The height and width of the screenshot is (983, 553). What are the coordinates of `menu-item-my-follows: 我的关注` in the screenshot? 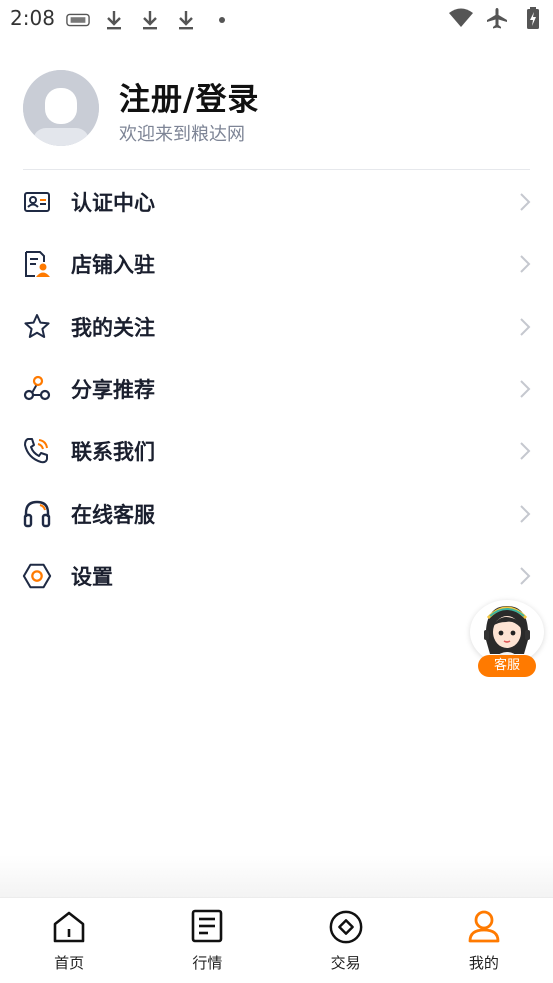 It's located at (276, 327).